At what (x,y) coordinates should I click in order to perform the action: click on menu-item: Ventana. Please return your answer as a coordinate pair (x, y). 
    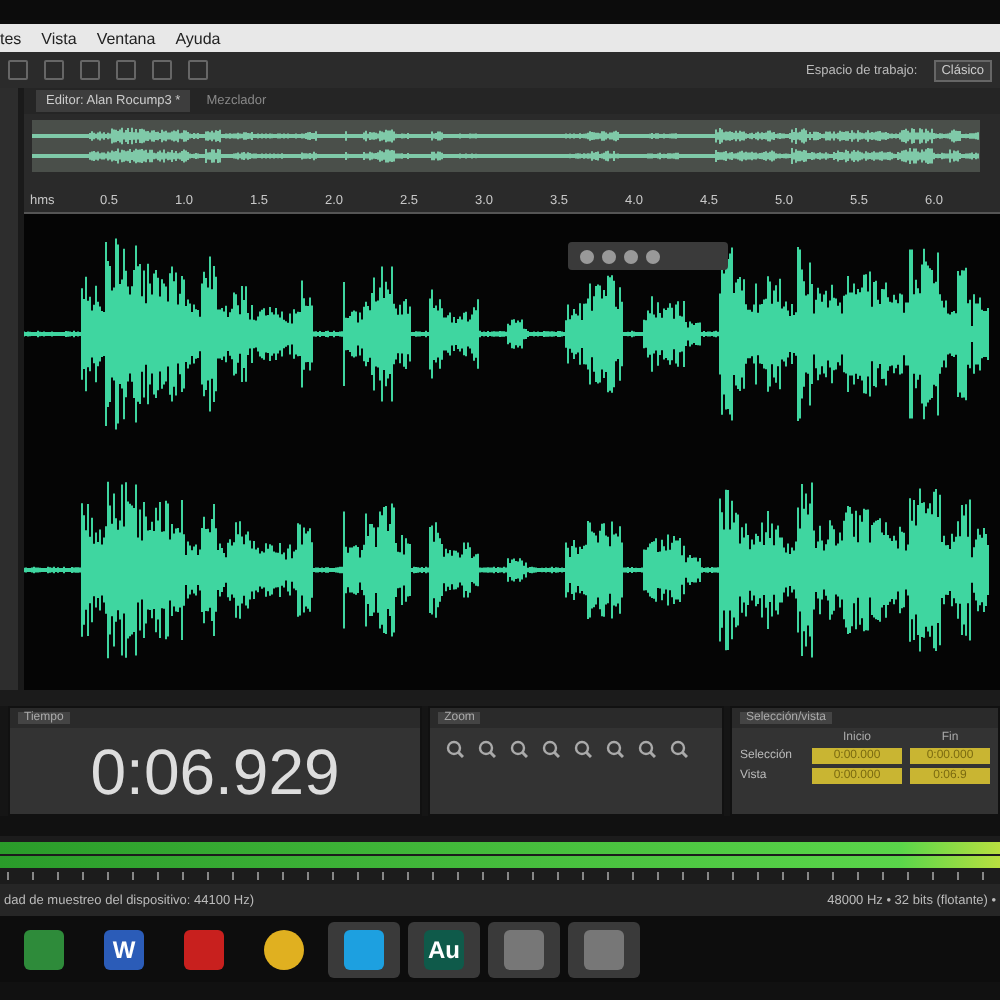
    Looking at the image, I should click on (126, 38).